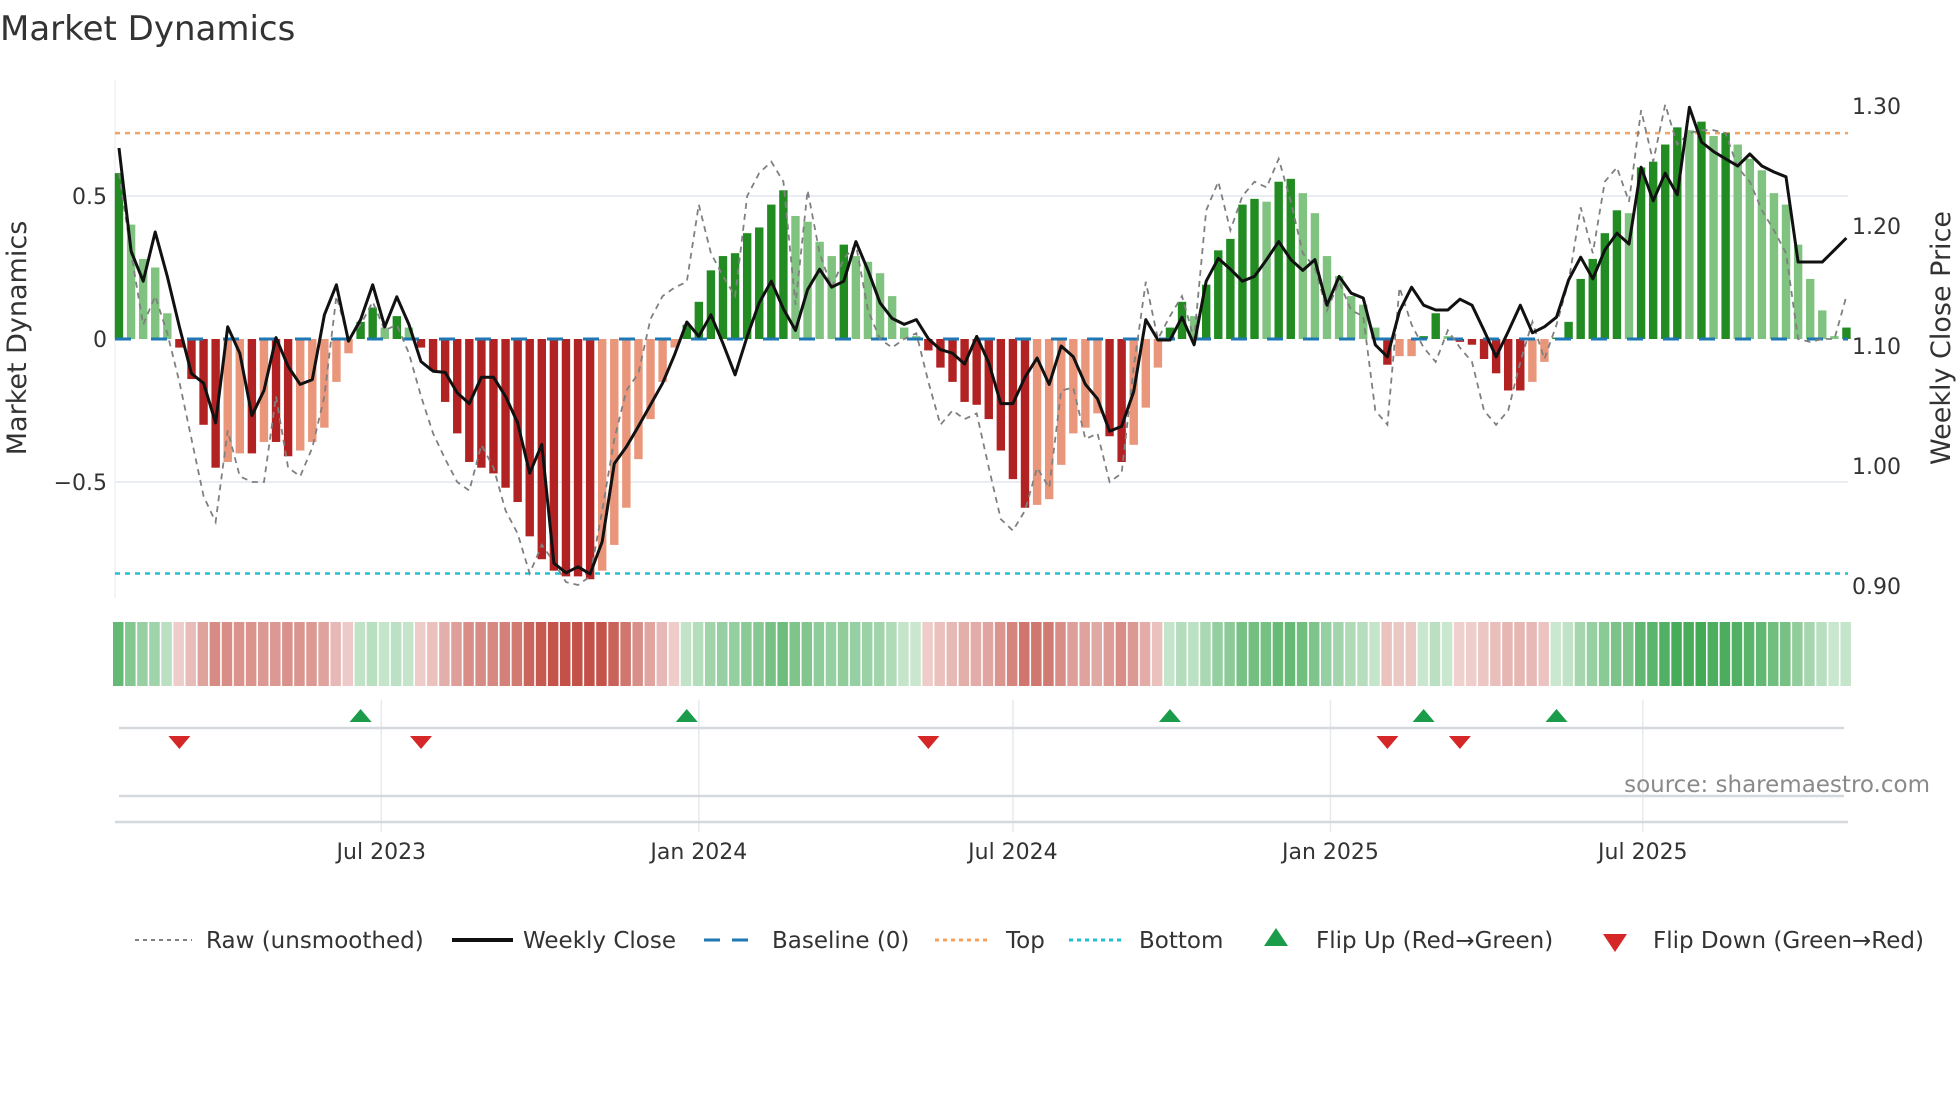 The width and height of the screenshot is (1960, 1102). I want to click on right-axis-ticks: 1.30 1.20 1.10 1.00 0.90, so click(1876, 347).